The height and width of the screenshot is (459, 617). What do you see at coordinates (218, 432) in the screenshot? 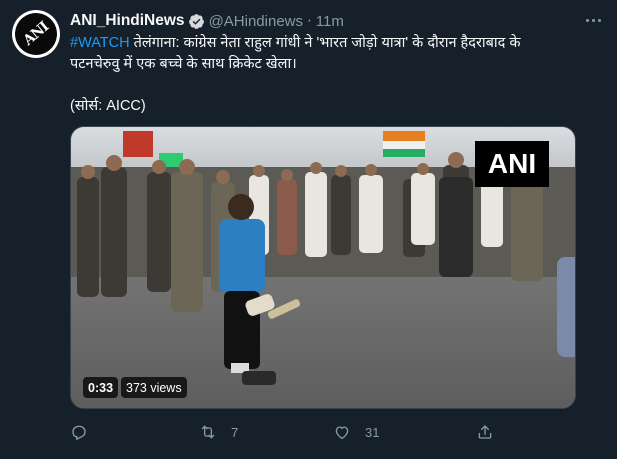
I see `retweet-button: 7` at bounding box center [218, 432].